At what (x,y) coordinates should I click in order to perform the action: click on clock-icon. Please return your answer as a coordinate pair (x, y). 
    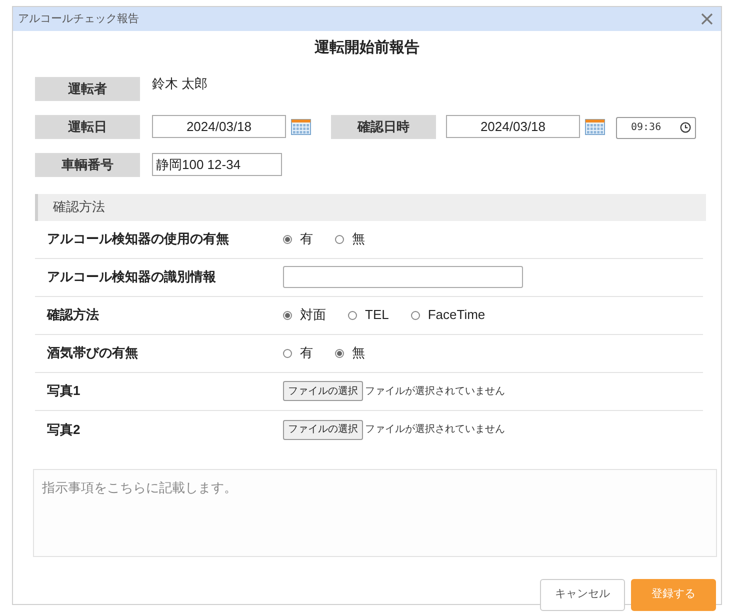
    Looking at the image, I should click on (685, 127).